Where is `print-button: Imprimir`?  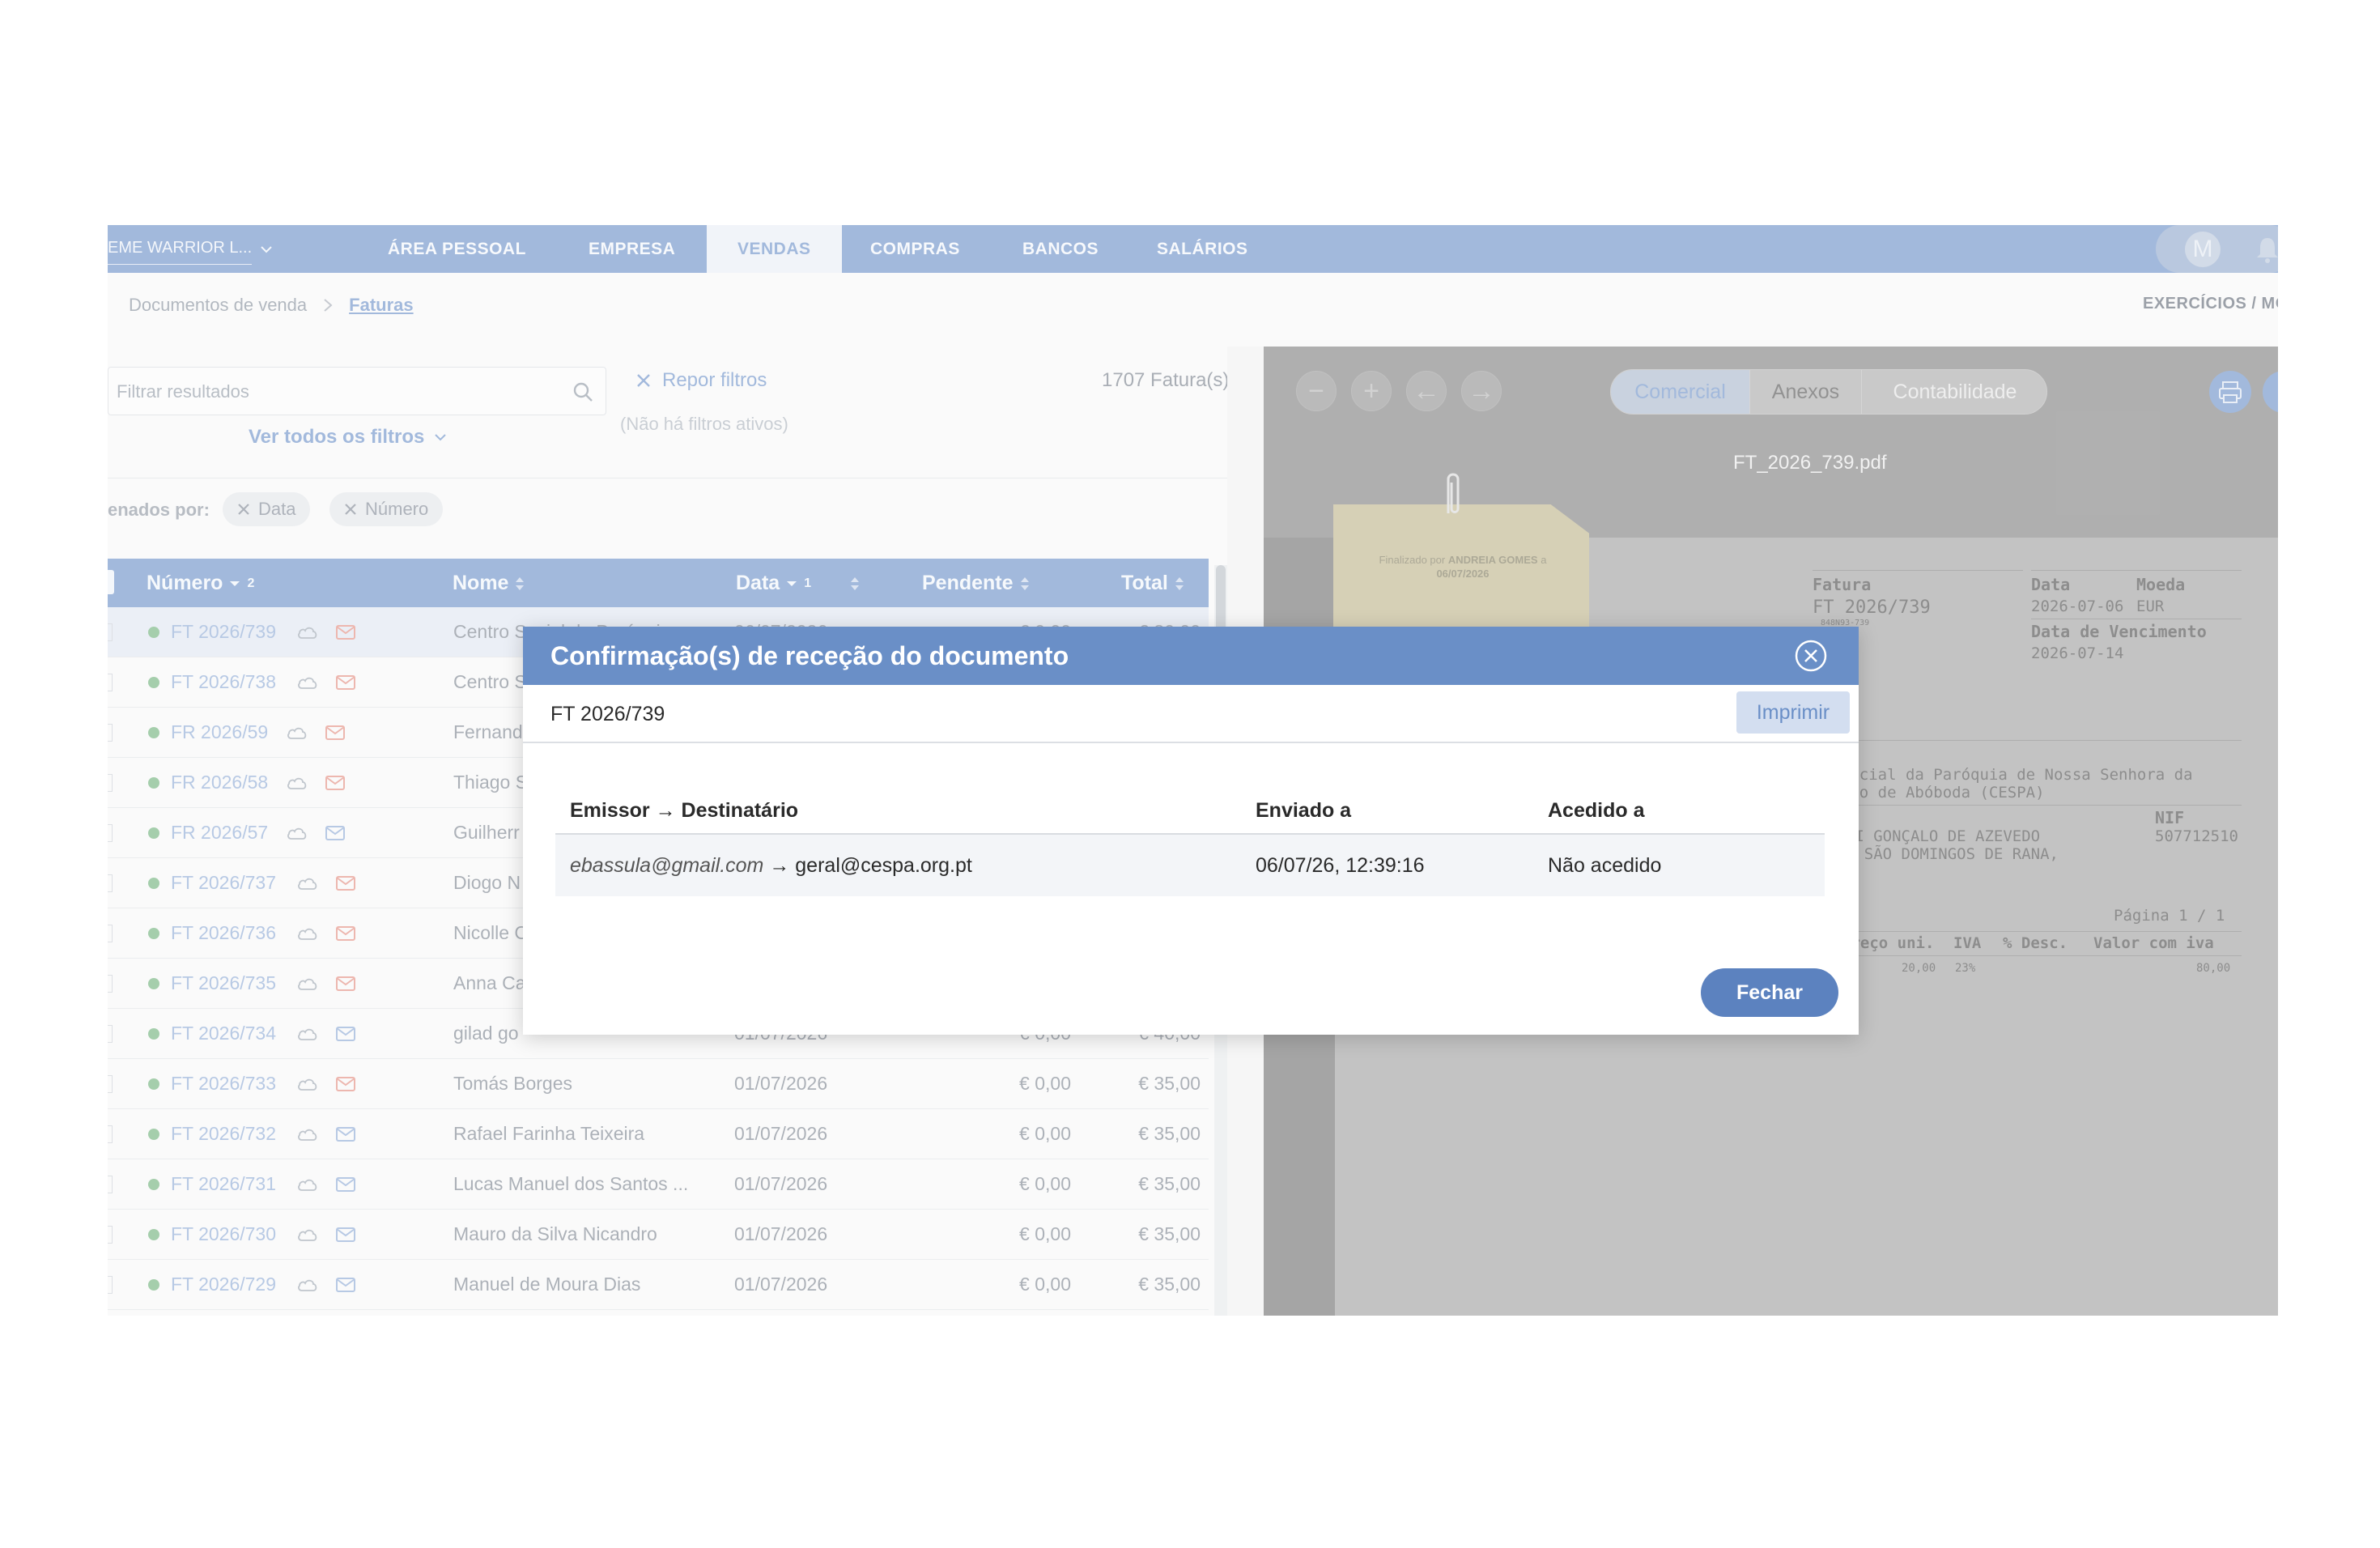
print-button: Imprimir is located at coordinates (1793, 712).